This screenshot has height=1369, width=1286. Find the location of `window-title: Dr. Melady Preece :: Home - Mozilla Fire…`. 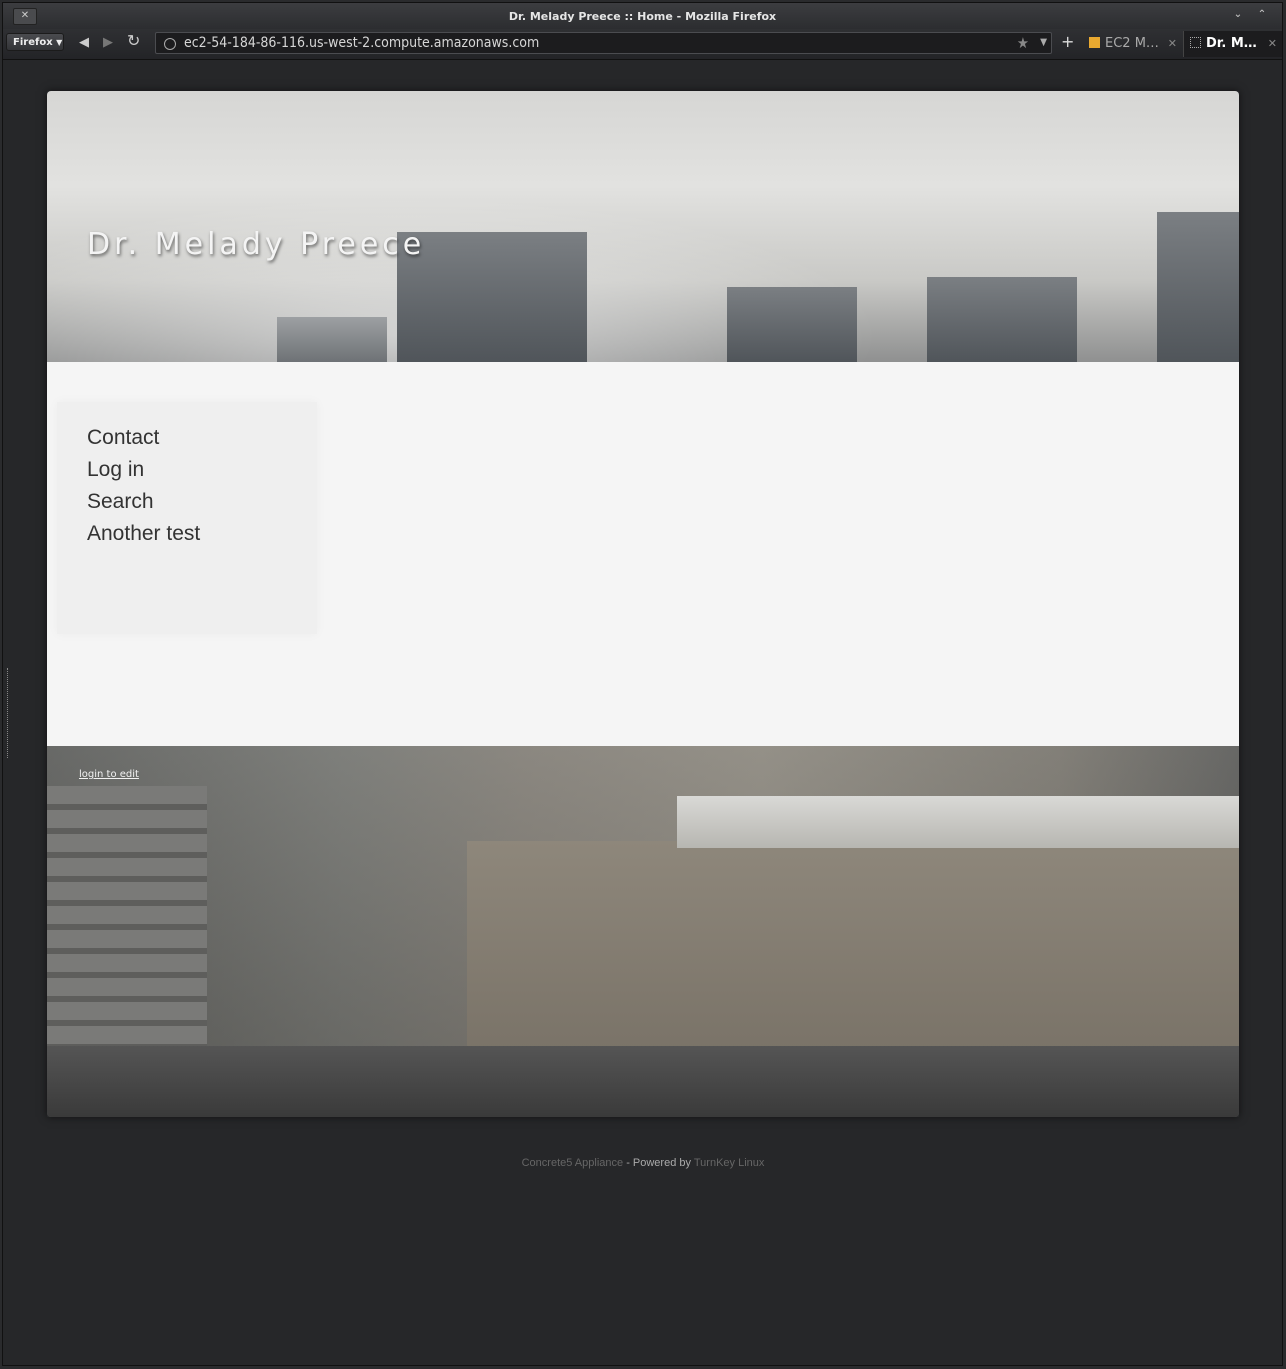

window-title: Dr. Melady Preece :: Home - Mozilla Fire… is located at coordinates (642, 16).